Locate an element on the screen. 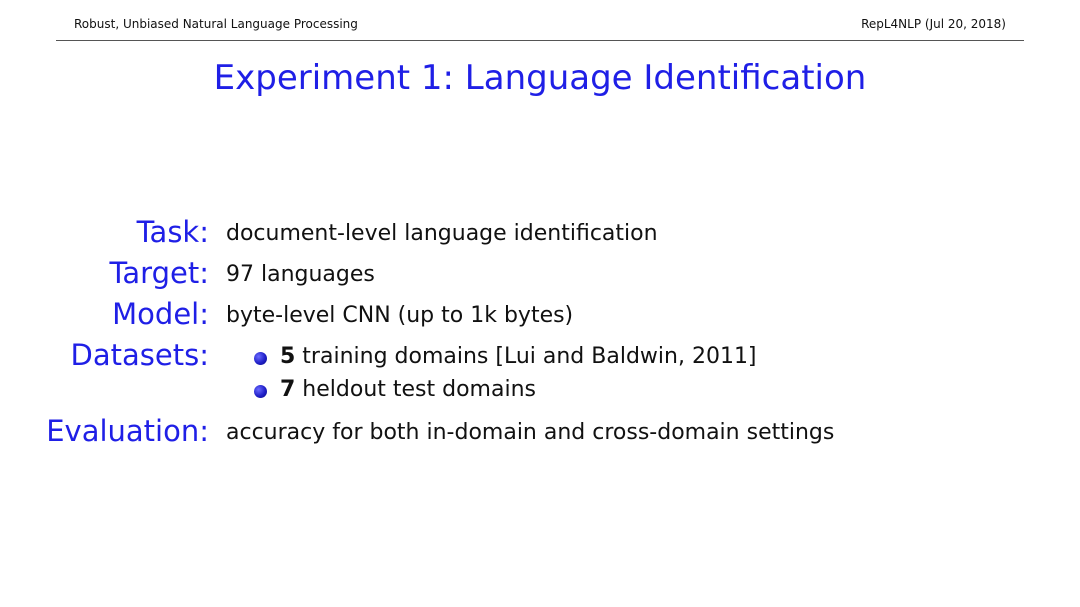 This screenshot has height=607, width=1080. task-value: document-level language identification is located at coordinates (442, 233).